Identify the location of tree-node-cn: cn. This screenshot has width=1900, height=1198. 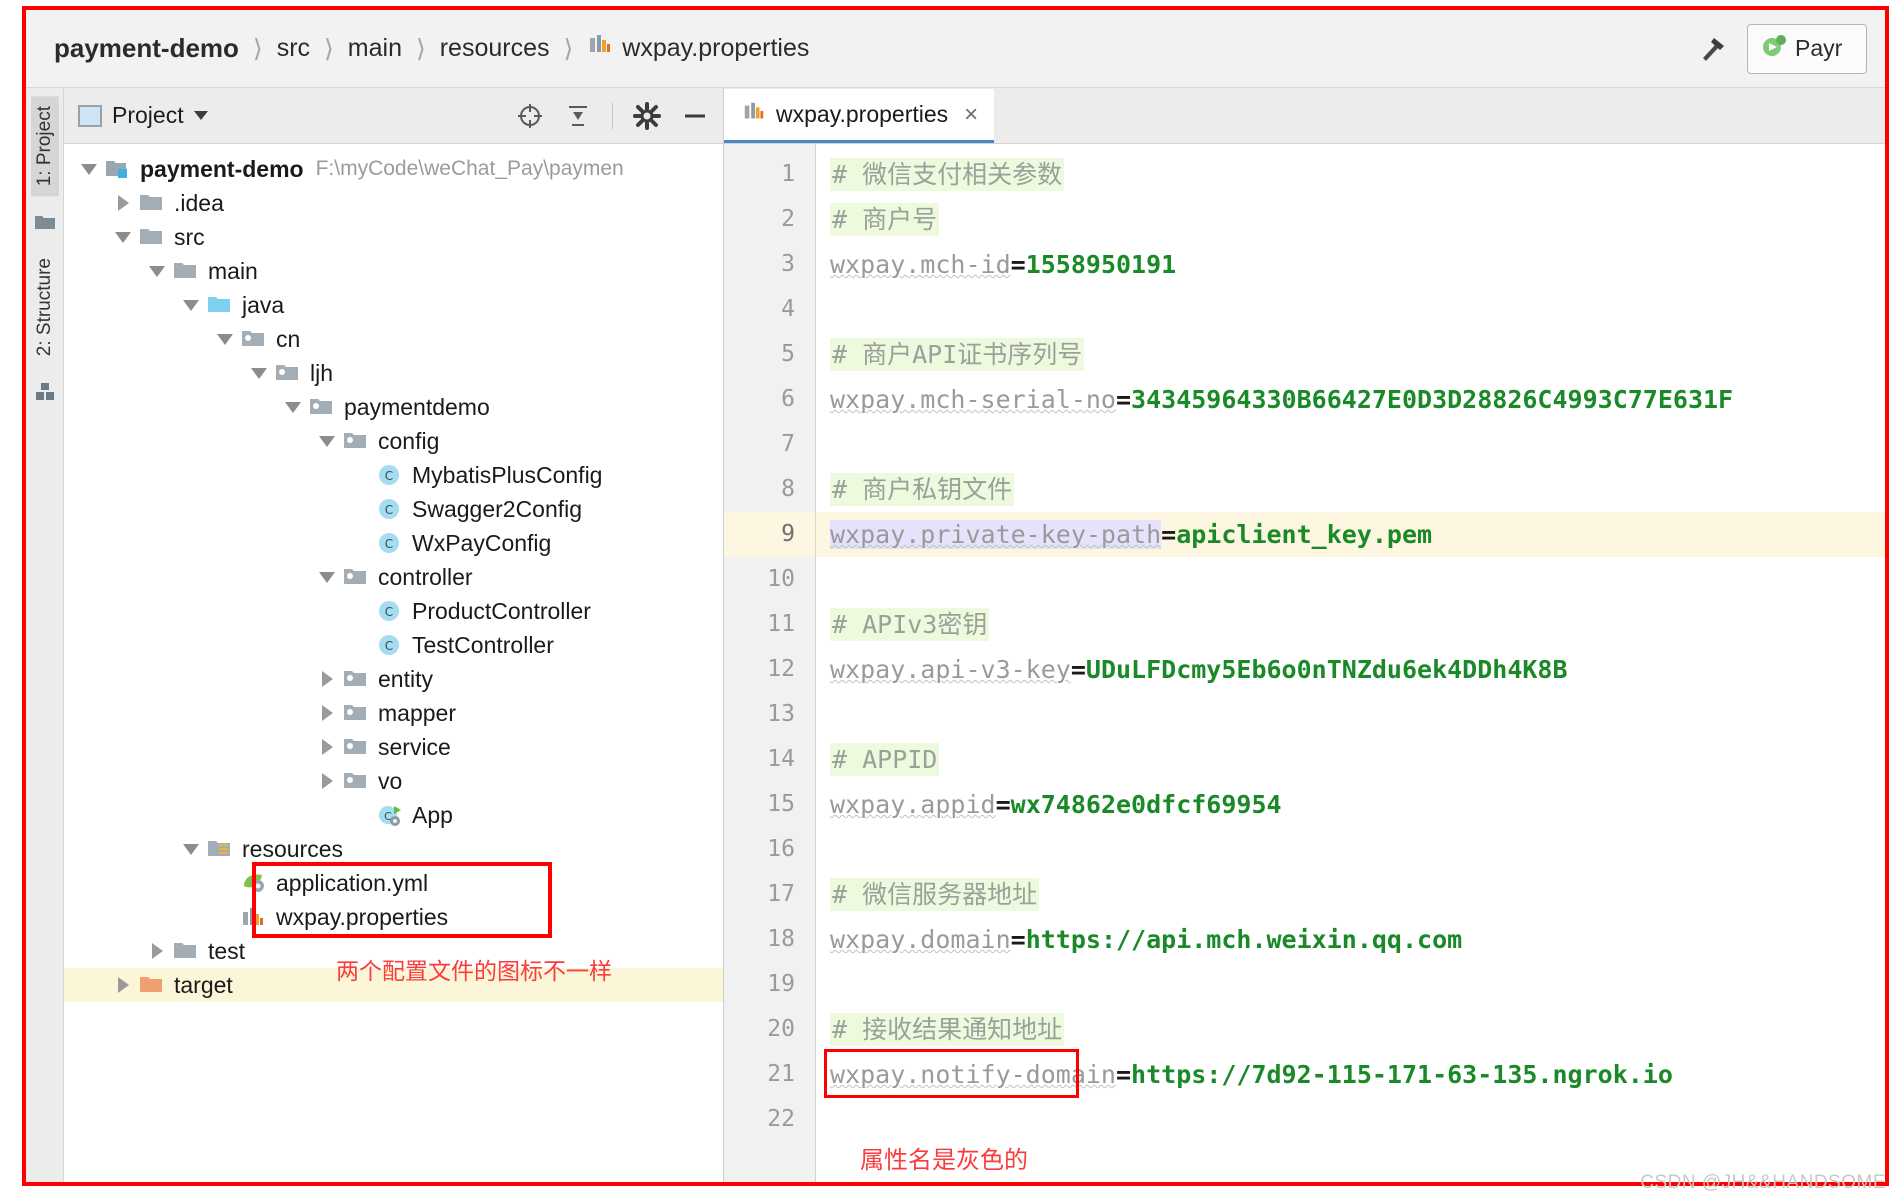
(393, 339).